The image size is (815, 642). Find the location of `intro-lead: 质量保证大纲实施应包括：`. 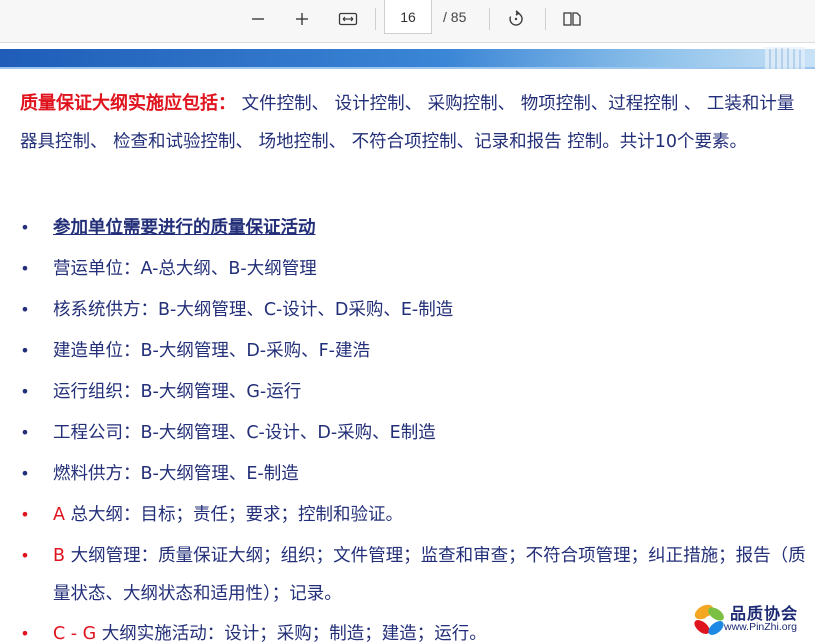

intro-lead: 质量保证大纲实施应包括： is located at coordinates (128, 103).